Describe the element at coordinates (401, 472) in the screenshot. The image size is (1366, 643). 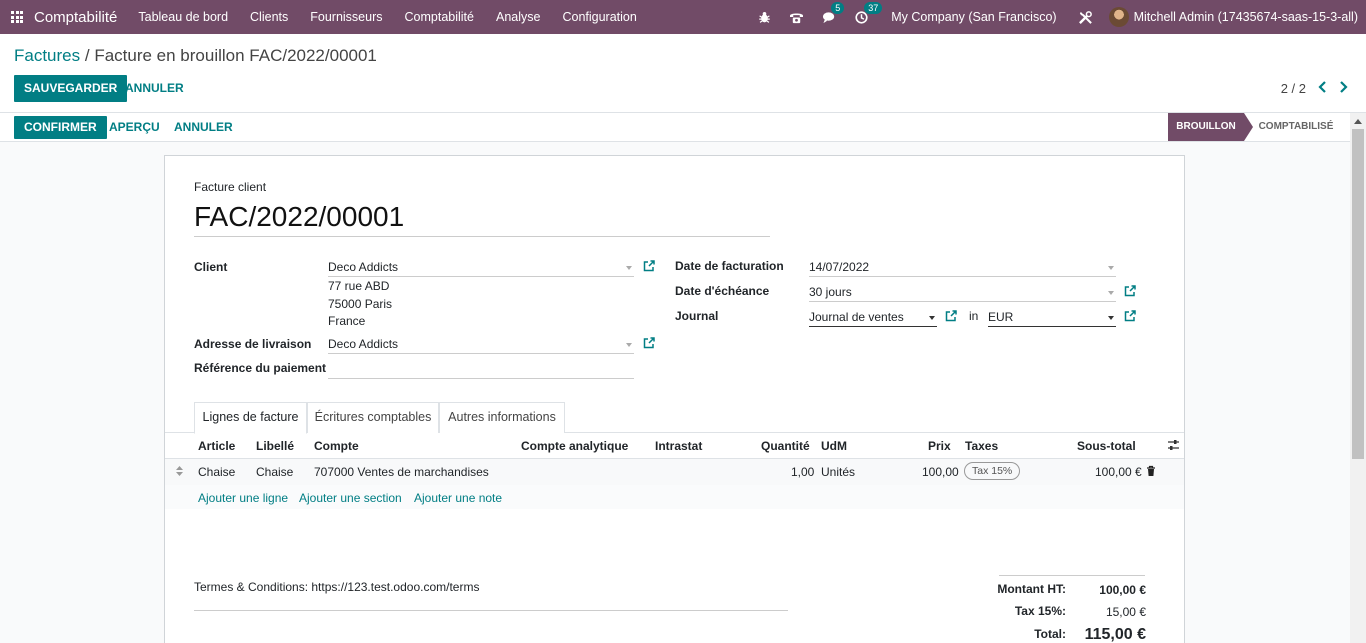
I see `cell-account: 707000 Ventes de marchandises` at that location.